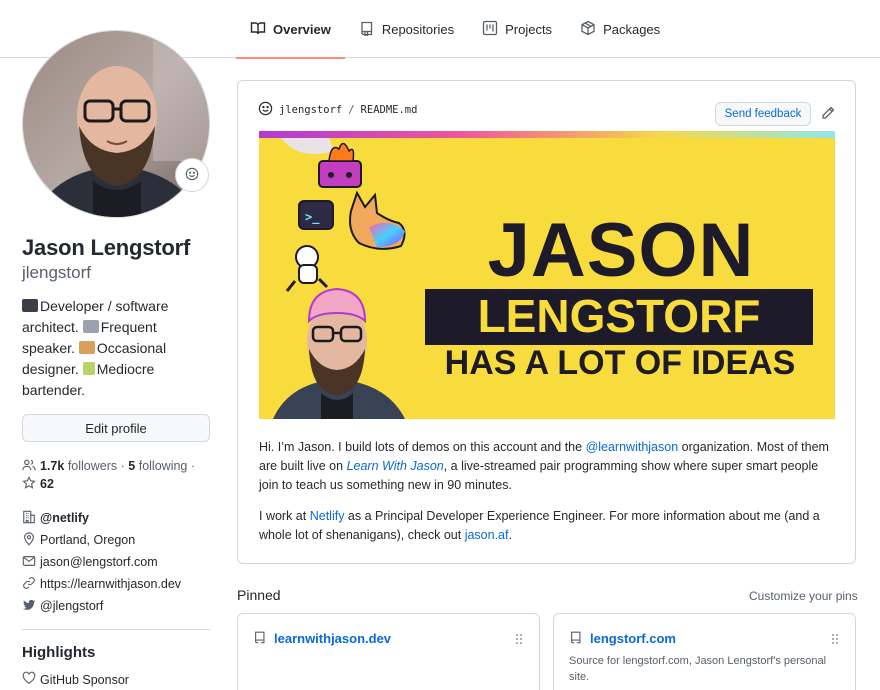 The image size is (880, 690). I want to click on highlight-label: GitHub Sponsor, so click(84, 679).